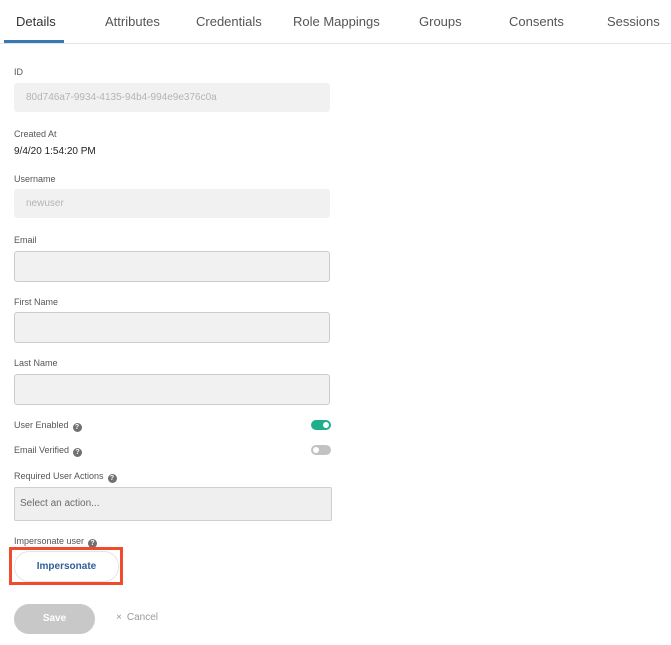 The height and width of the screenshot is (645, 671). Describe the element at coordinates (49, 541) in the screenshot. I see `impersonate-label: Impersonate user` at that location.